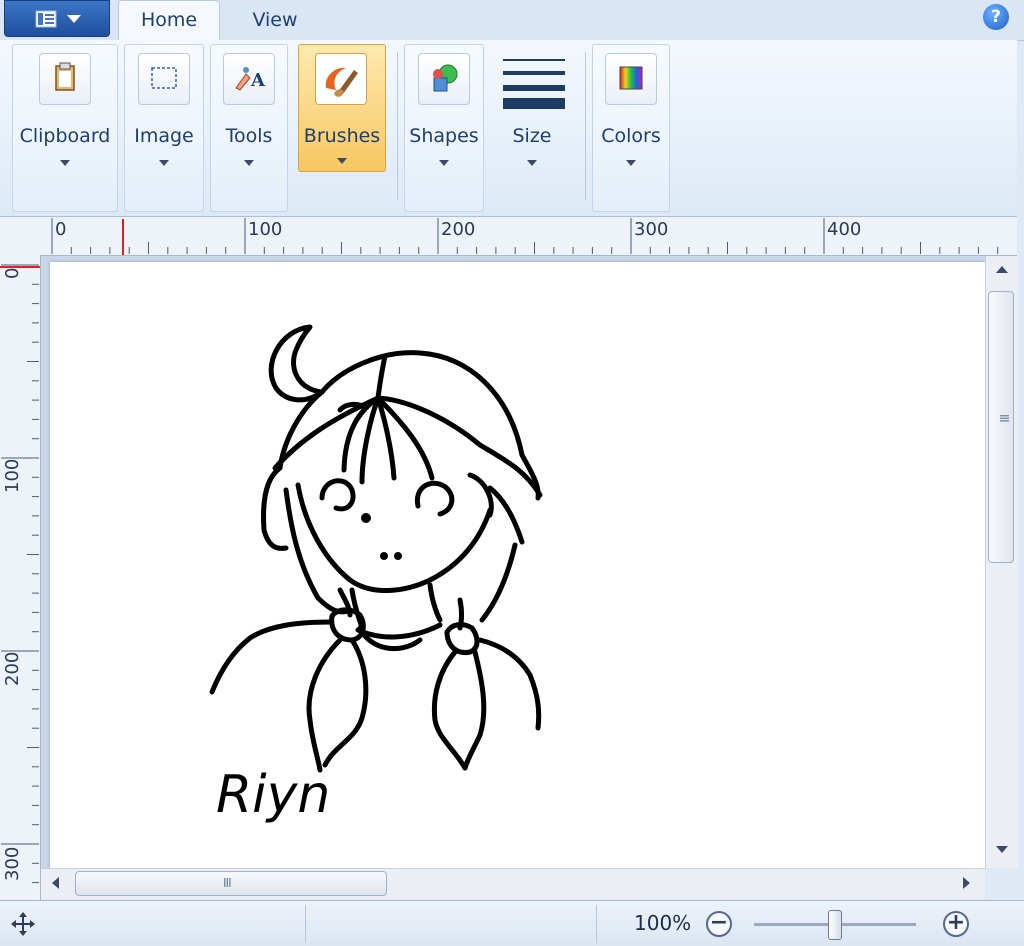  Describe the element at coordinates (164, 136) in the screenshot. I see `image-label: Image` at that location.